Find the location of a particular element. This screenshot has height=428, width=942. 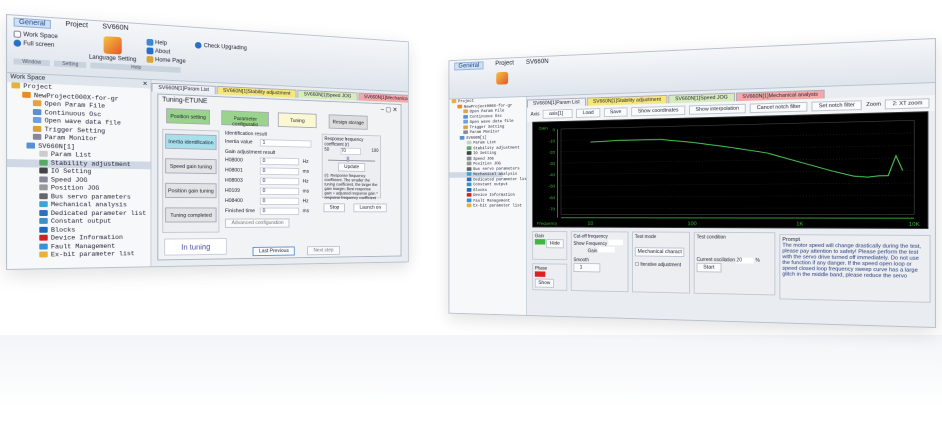

response-slider is located at coordinates (351, 159).